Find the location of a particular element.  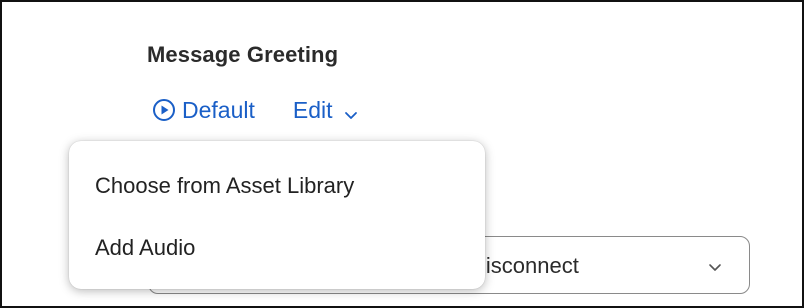

edit-dropdown-button: Edit is located at coordinates (326, 110).